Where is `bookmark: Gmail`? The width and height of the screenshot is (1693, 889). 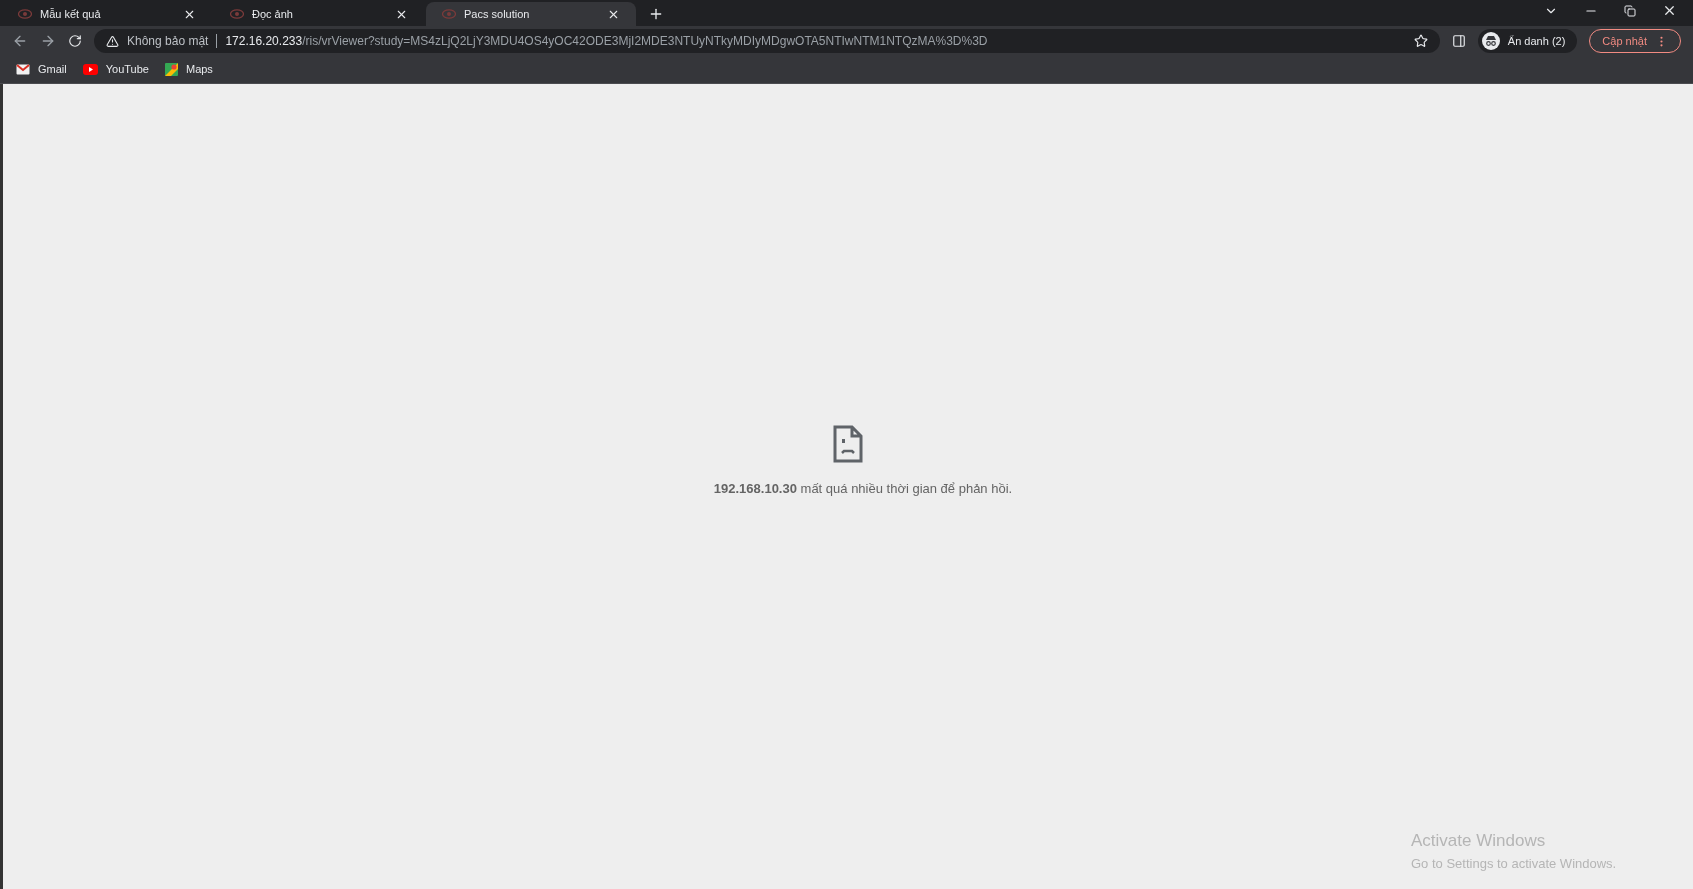 bookmark: Gmail is located at coordinates (41, 69).